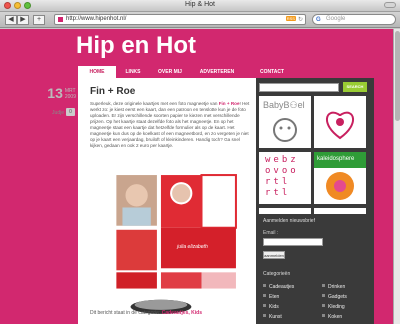 The height and width of the screenshot is (324, 400). I want to click on subscribe-button: aanmelden, so click(274, 255).